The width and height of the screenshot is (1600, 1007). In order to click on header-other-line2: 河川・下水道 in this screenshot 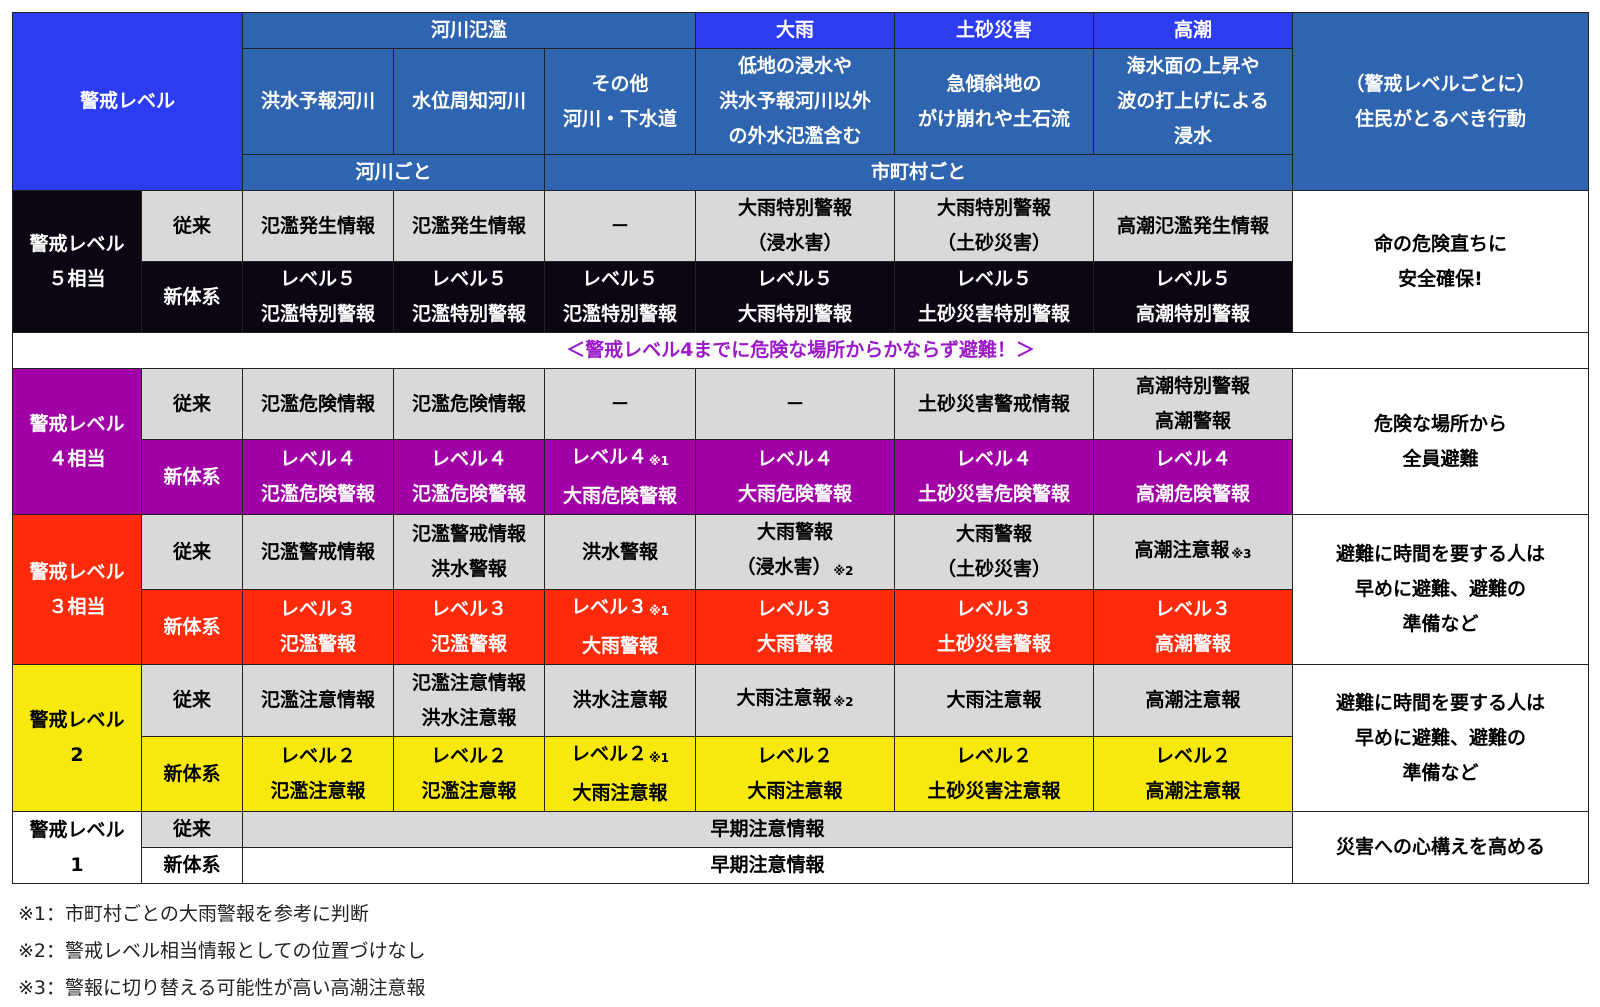, I will do `click(620, 118)`.